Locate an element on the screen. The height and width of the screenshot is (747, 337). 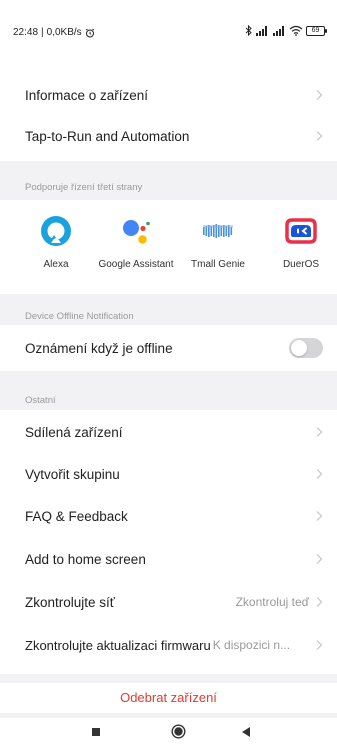
battery-icon: 69 is located at coordinates (316, 30).